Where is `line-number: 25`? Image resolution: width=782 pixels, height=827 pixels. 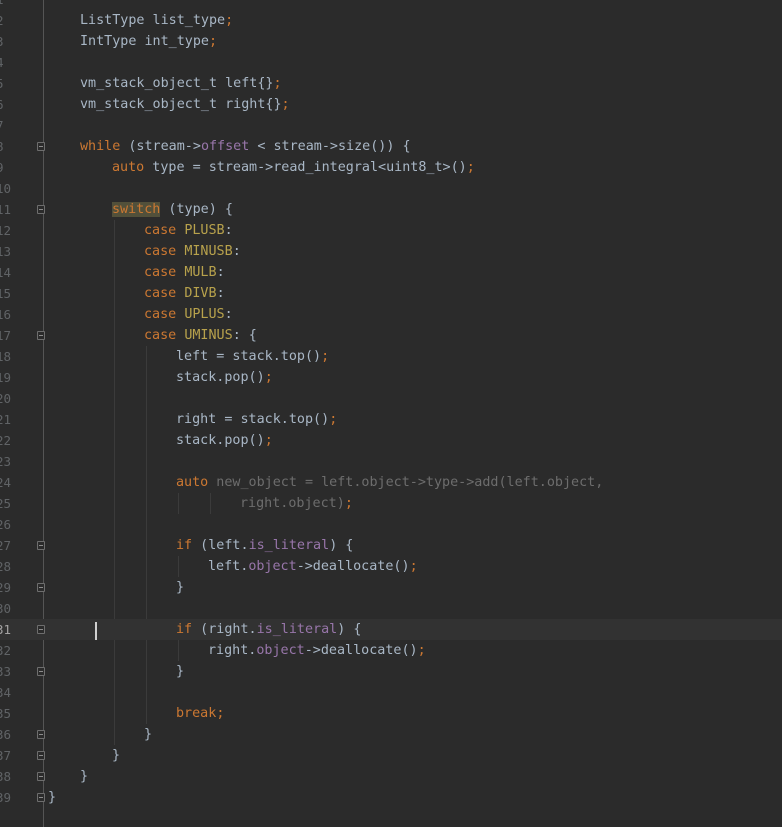
line-number: 25 is located at coordinates (6, 503).